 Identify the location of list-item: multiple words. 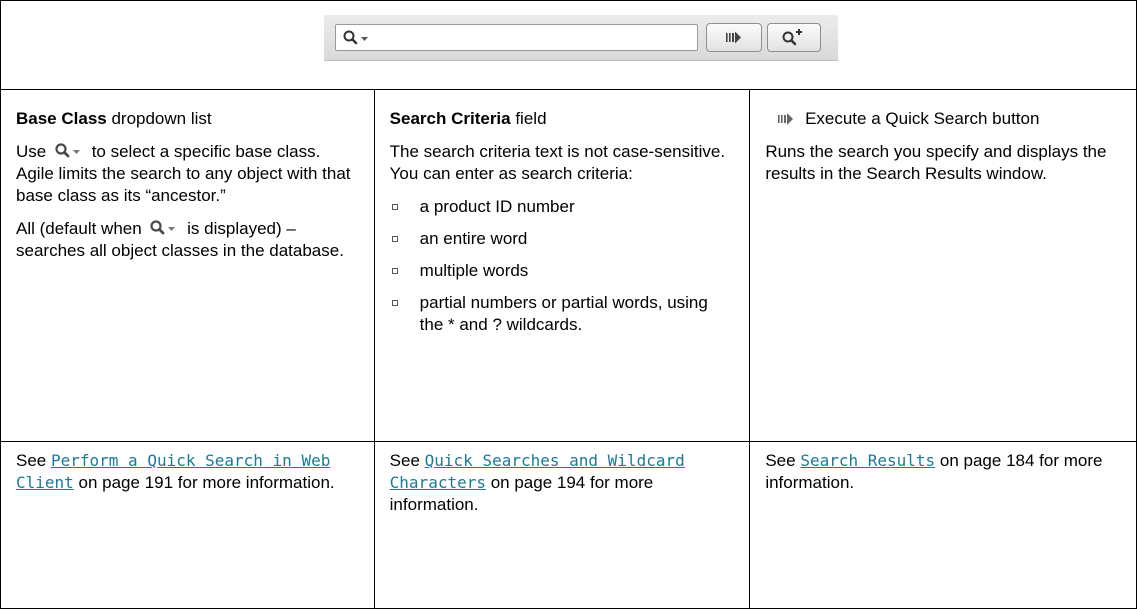
(562, 271).